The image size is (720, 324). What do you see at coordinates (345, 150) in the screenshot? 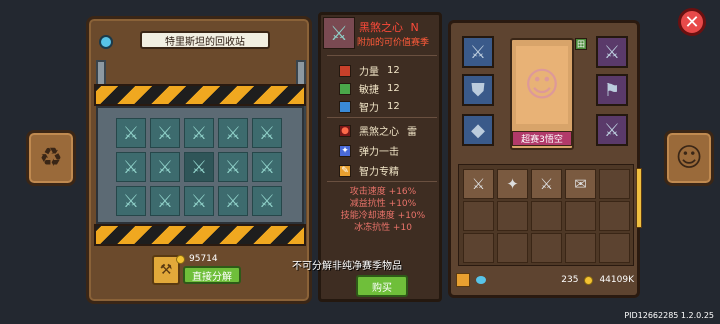
I see `bouncy-strike-icon: ✦` at bounding box center [345, 150].